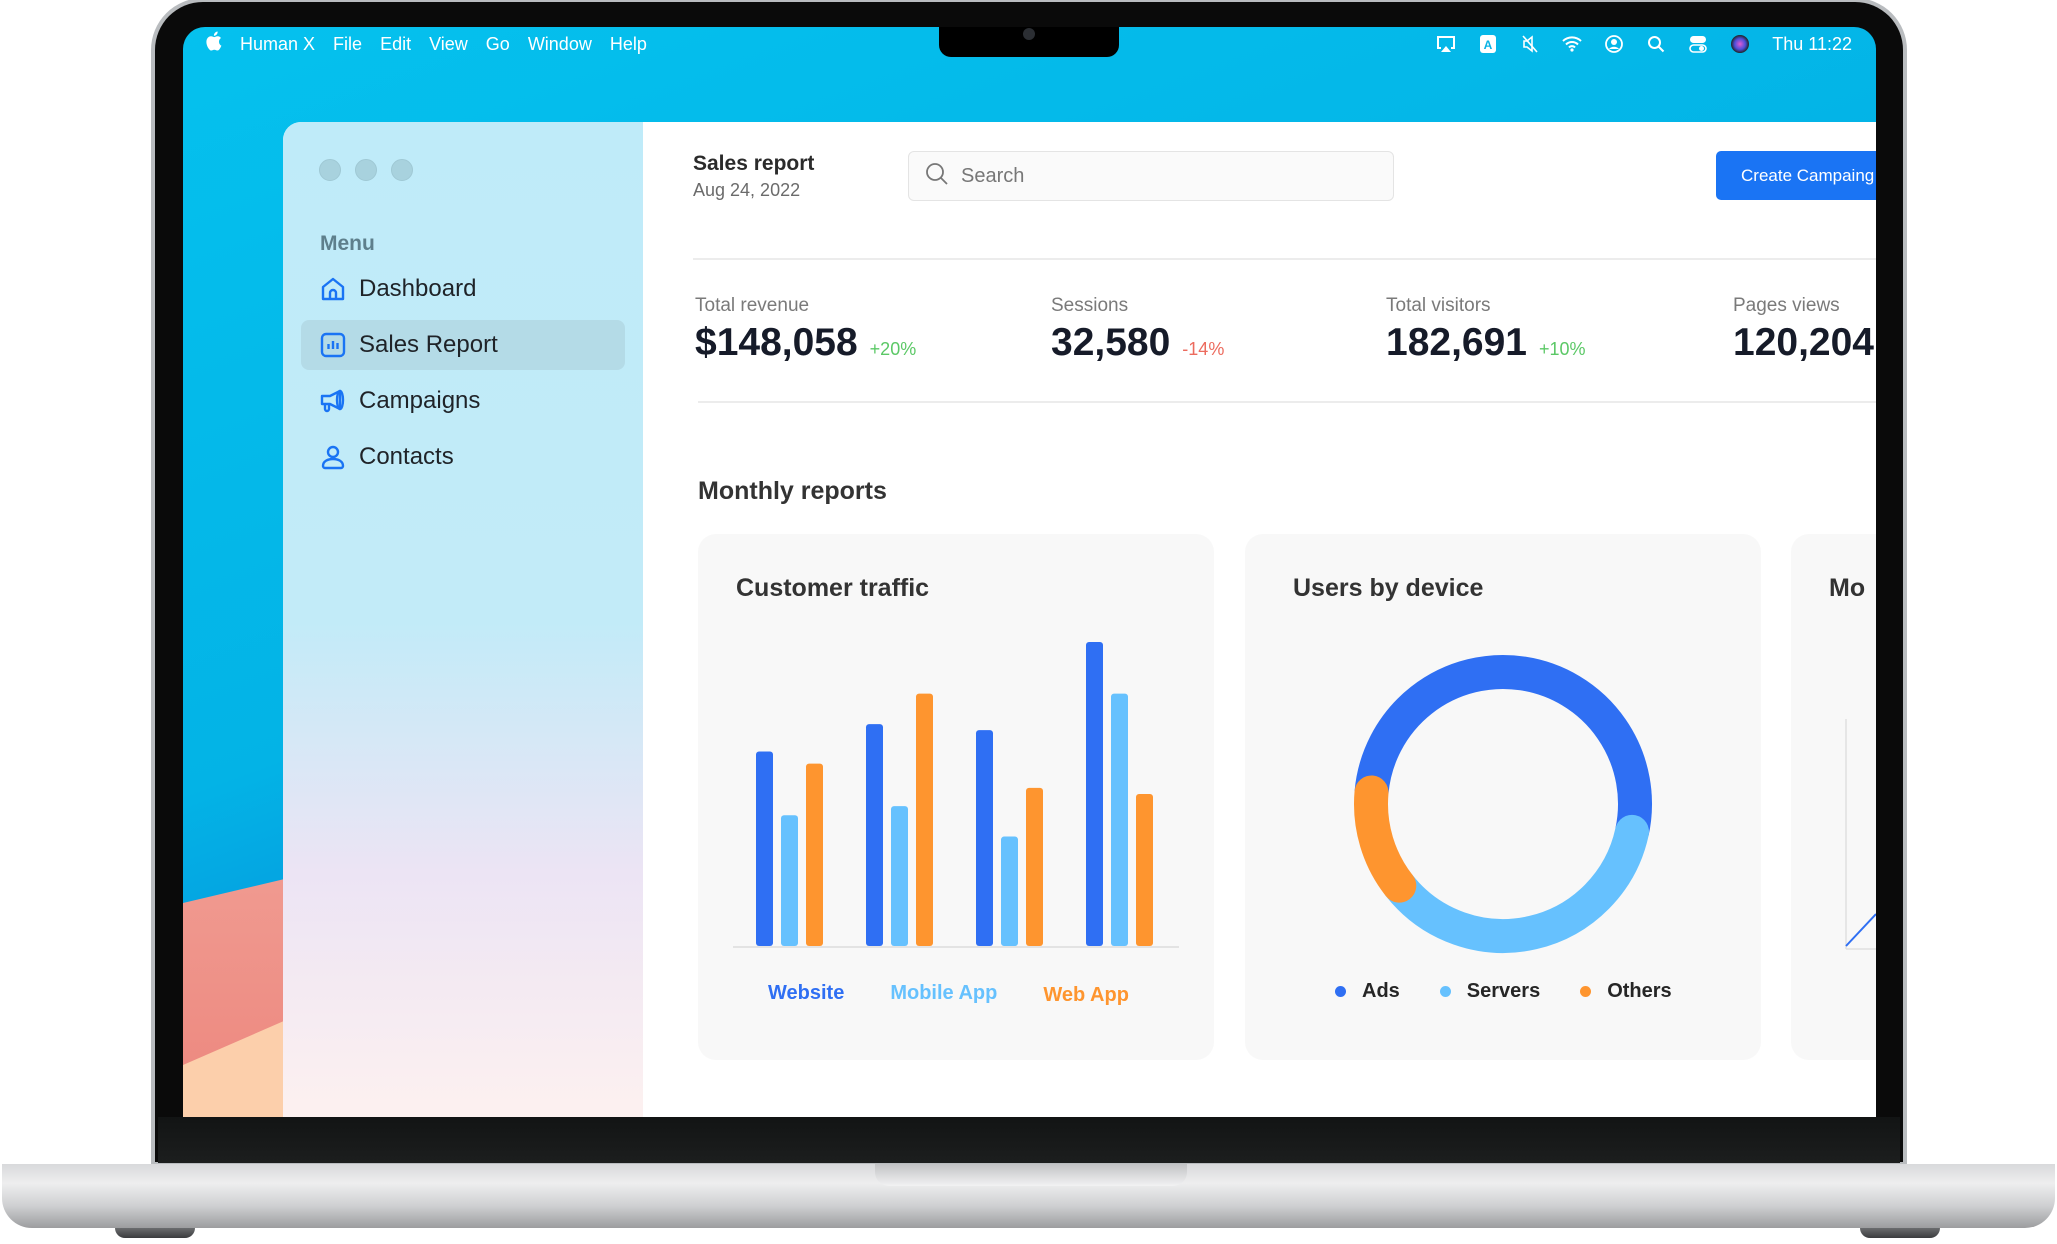  What do you see at coordinates (1031, 1175) in the screenshot?
I see `lid-notch` at bounding box center [1031, 1175].